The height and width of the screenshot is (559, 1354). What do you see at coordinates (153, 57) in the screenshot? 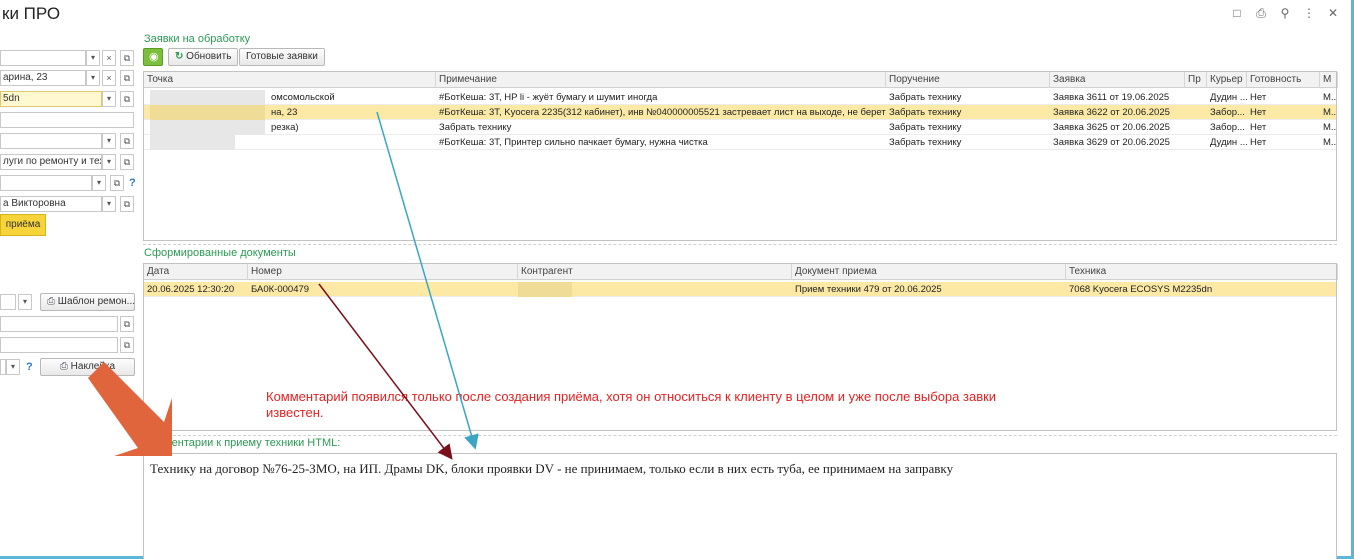
I see `request-action-button: ◉` at bounding box center [153, 57].